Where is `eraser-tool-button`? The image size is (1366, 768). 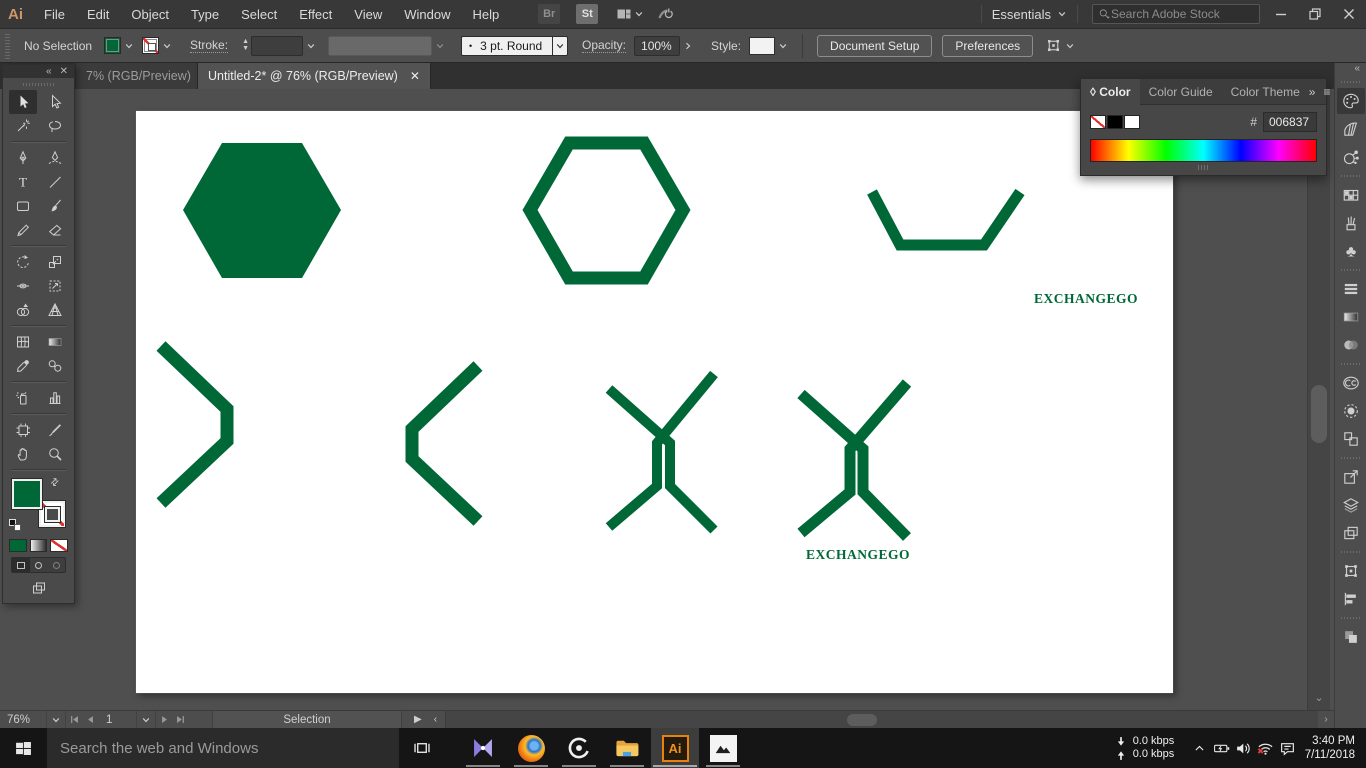 eraser-tool-button is located at coordinates (55, 230).